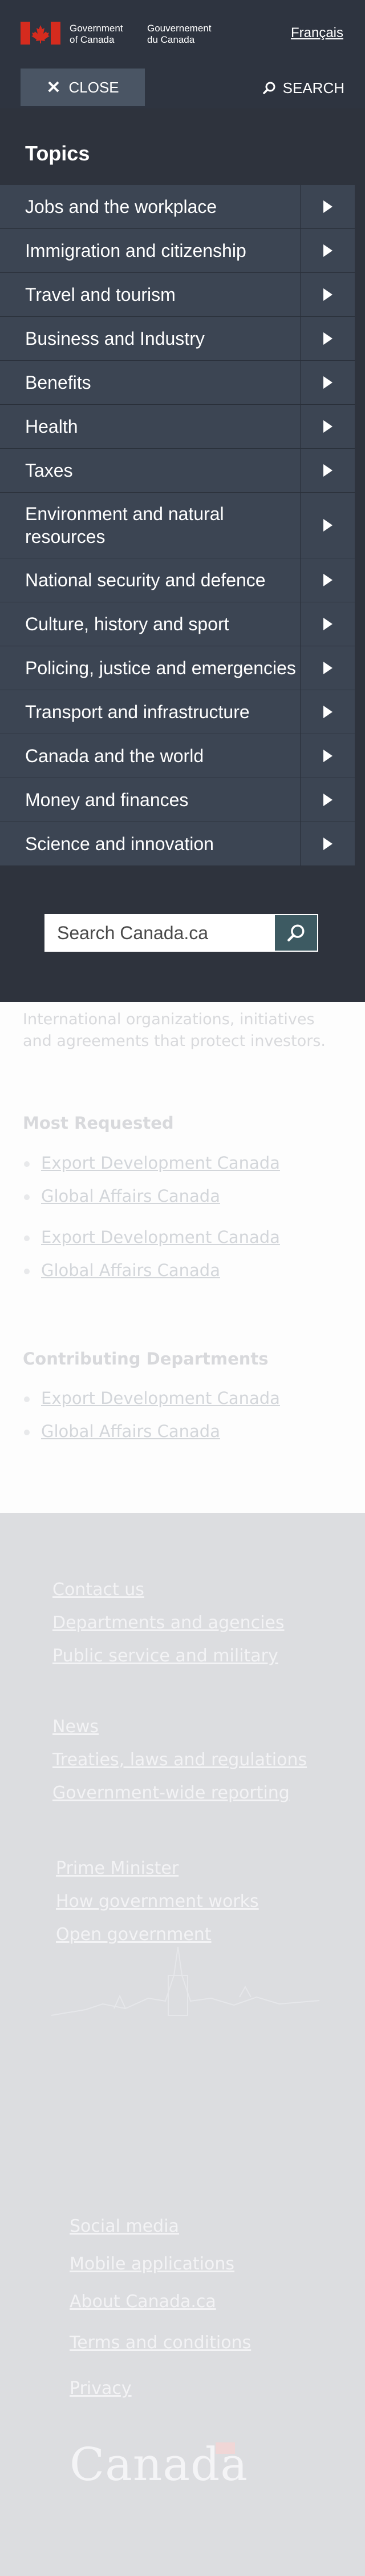  Describe the element at coordinates (159, 933) in the screenshot. I see `search-input` at that location.